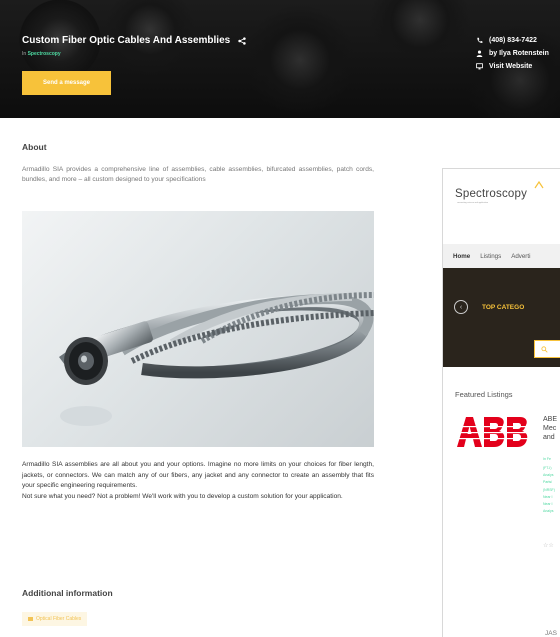  I want to click on category-tag-label: Optical Fiber Cables, so click(59, 619).